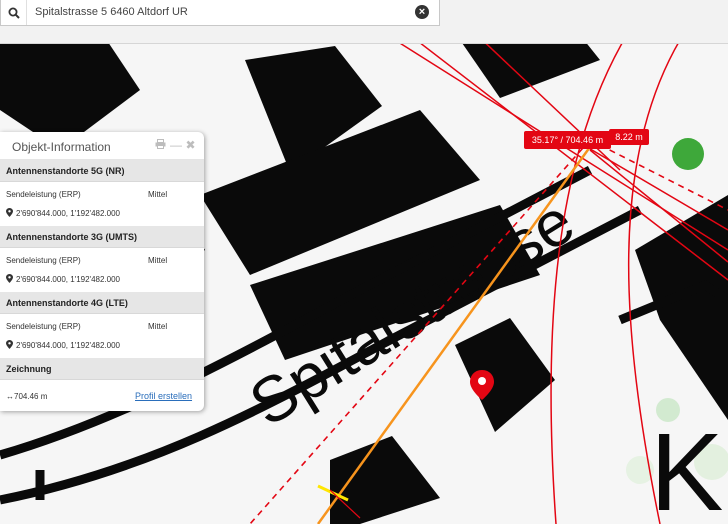 The image size is (728, 524). I want to click on close-icon: ✖, so click(190, 145).